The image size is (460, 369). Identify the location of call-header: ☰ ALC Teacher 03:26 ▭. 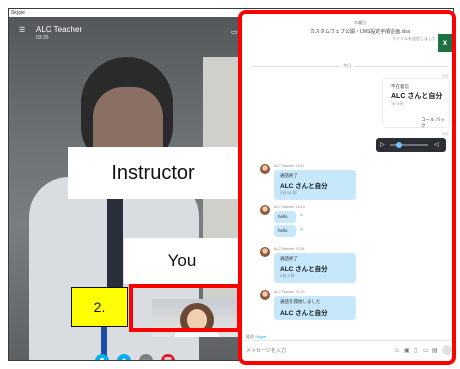
(126, 31).